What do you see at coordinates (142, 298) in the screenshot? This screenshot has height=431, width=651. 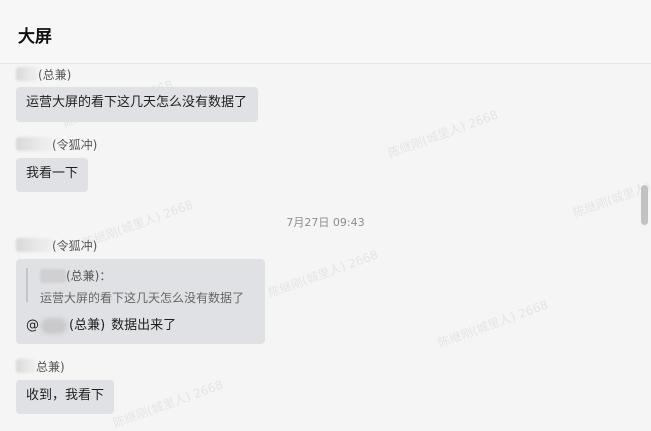 I see `quote-text: 运营大屏的看下这几天怎么没有数据了` at bounding box center [142, 298].